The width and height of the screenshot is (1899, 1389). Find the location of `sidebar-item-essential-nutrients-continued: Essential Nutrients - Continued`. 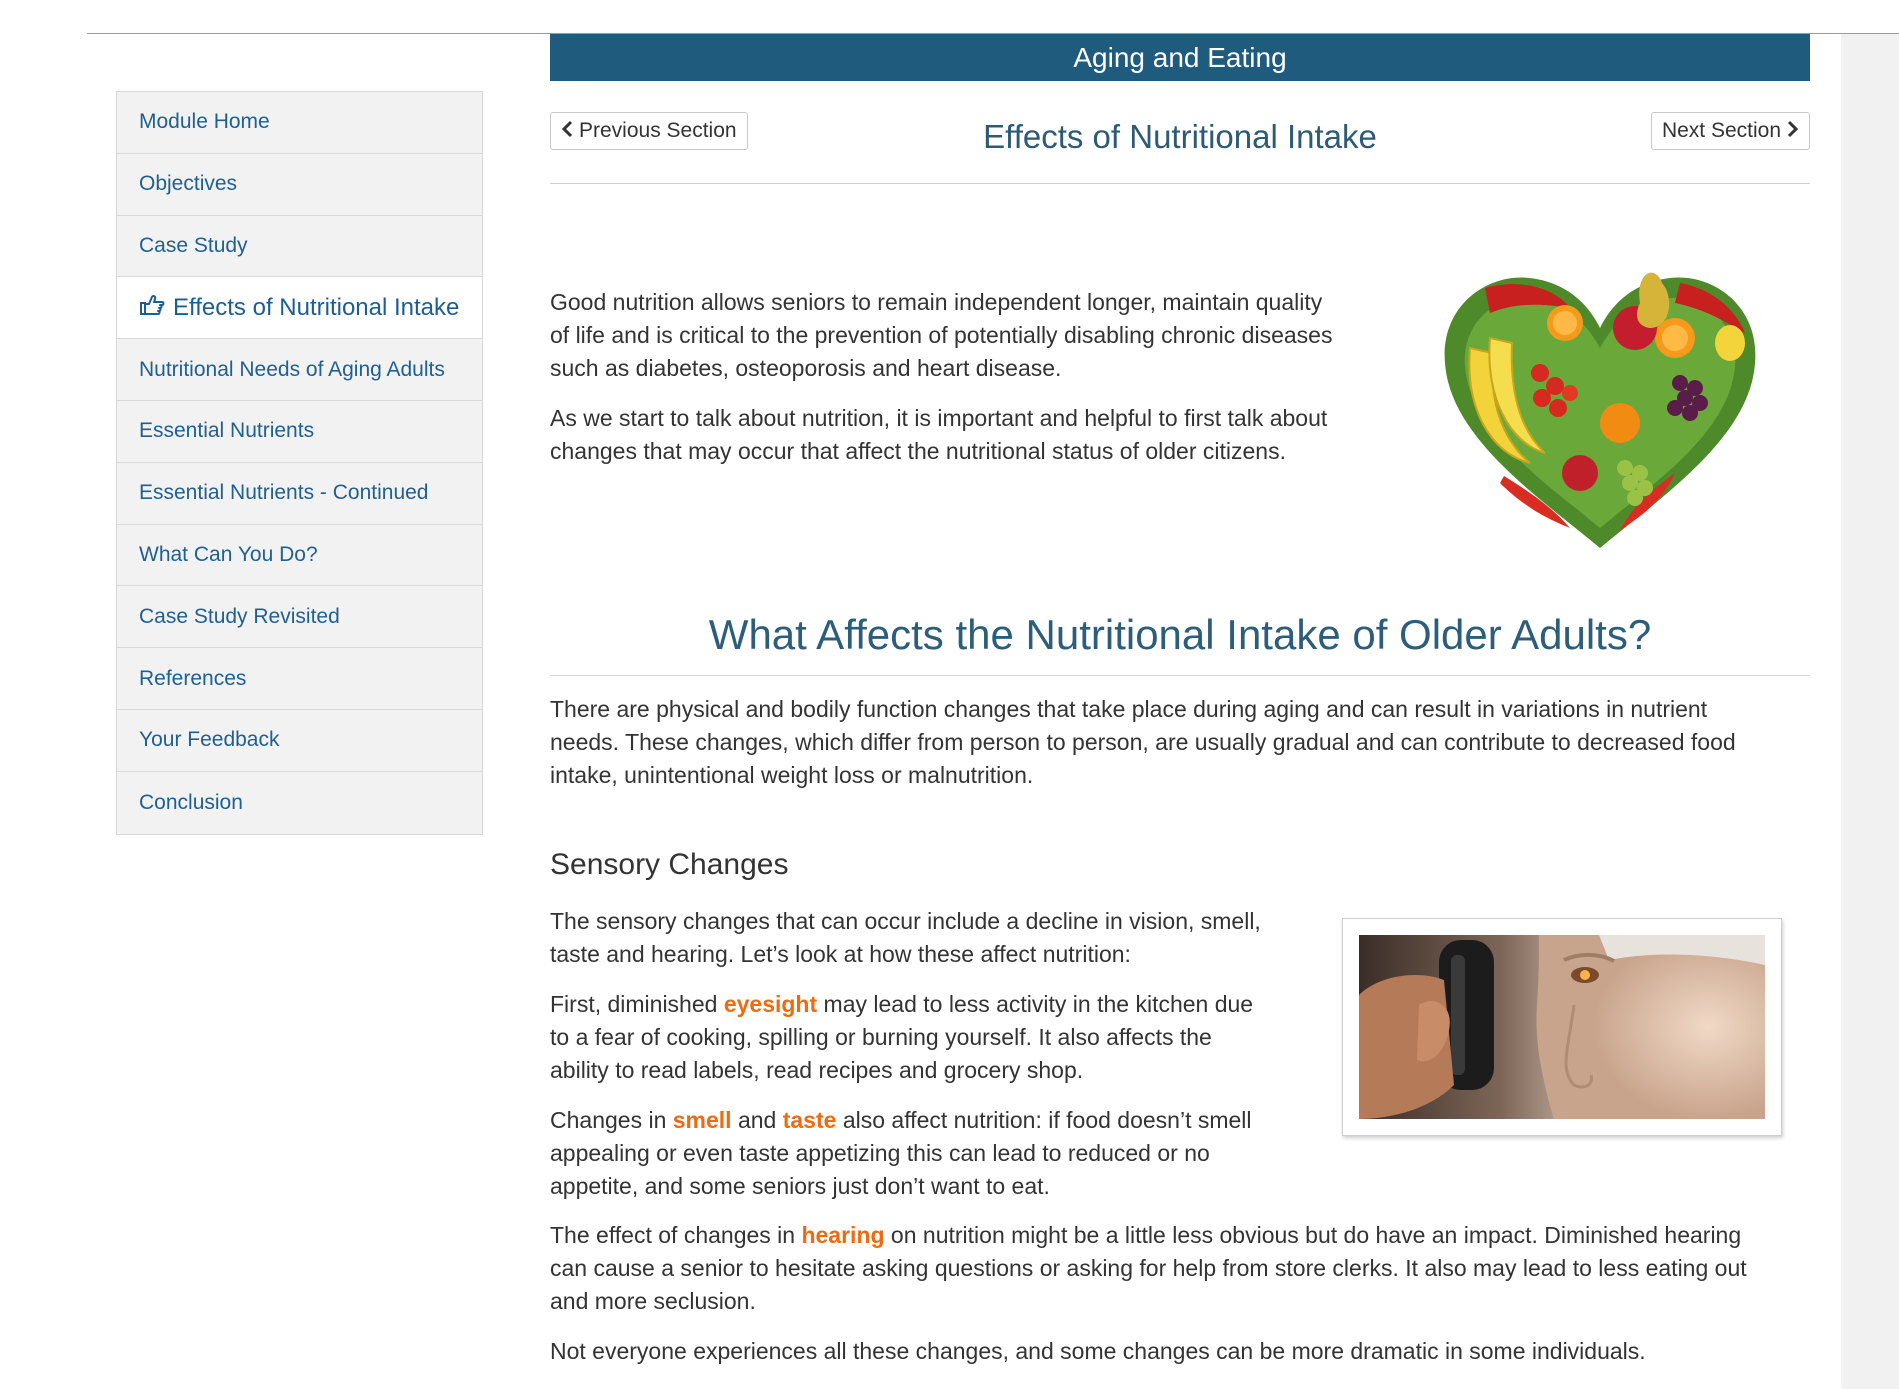

sidebar-item-essential-nutrients-continued: Essential Nutrients - Continued is located at coordinates (299, 493).